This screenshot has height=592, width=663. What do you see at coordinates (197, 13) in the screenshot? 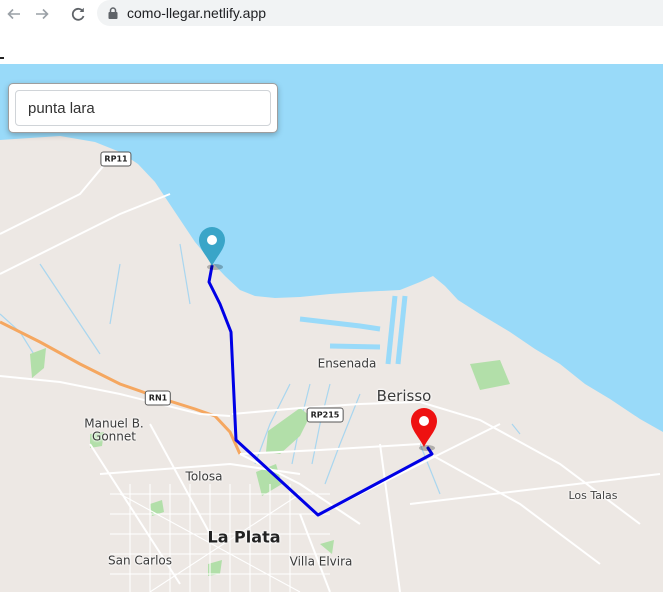
I see `address-url: como-llegar.netlify.app` at bounding box center [197, 13].